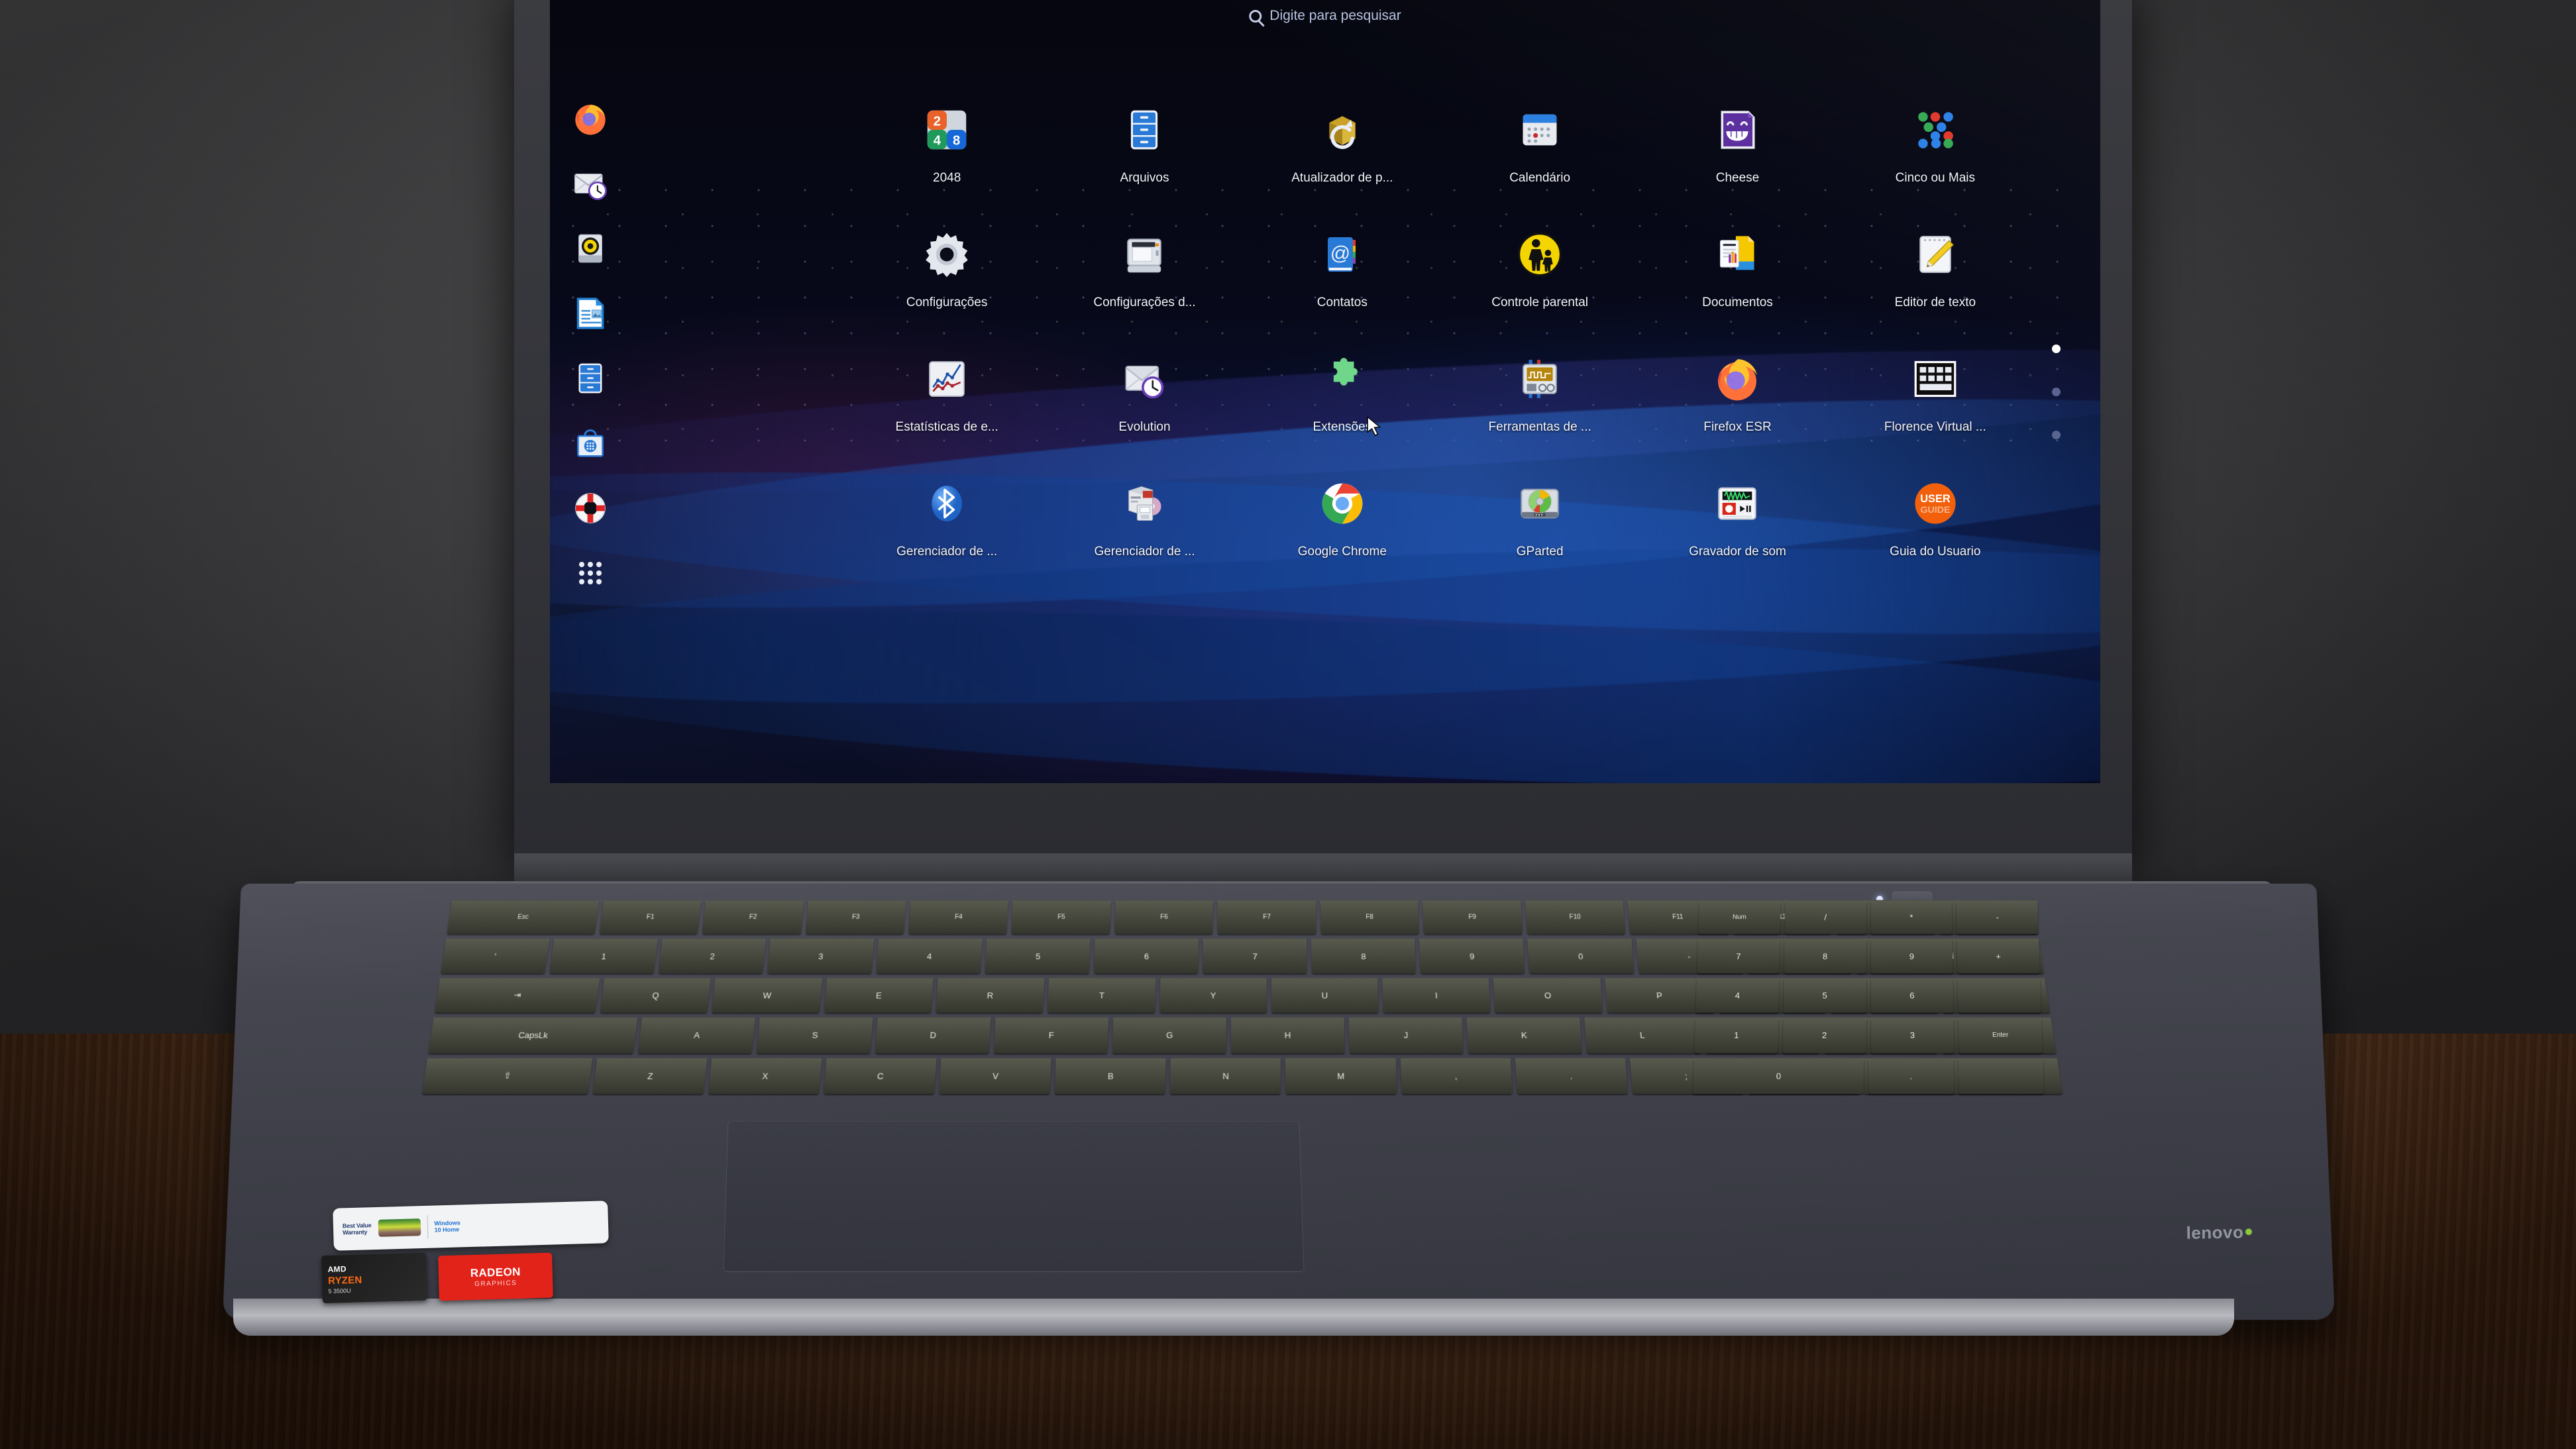 This screenshot has width=2576, height=1449. I want to click on app-extensoes: Extensões, so click(1342, 392).